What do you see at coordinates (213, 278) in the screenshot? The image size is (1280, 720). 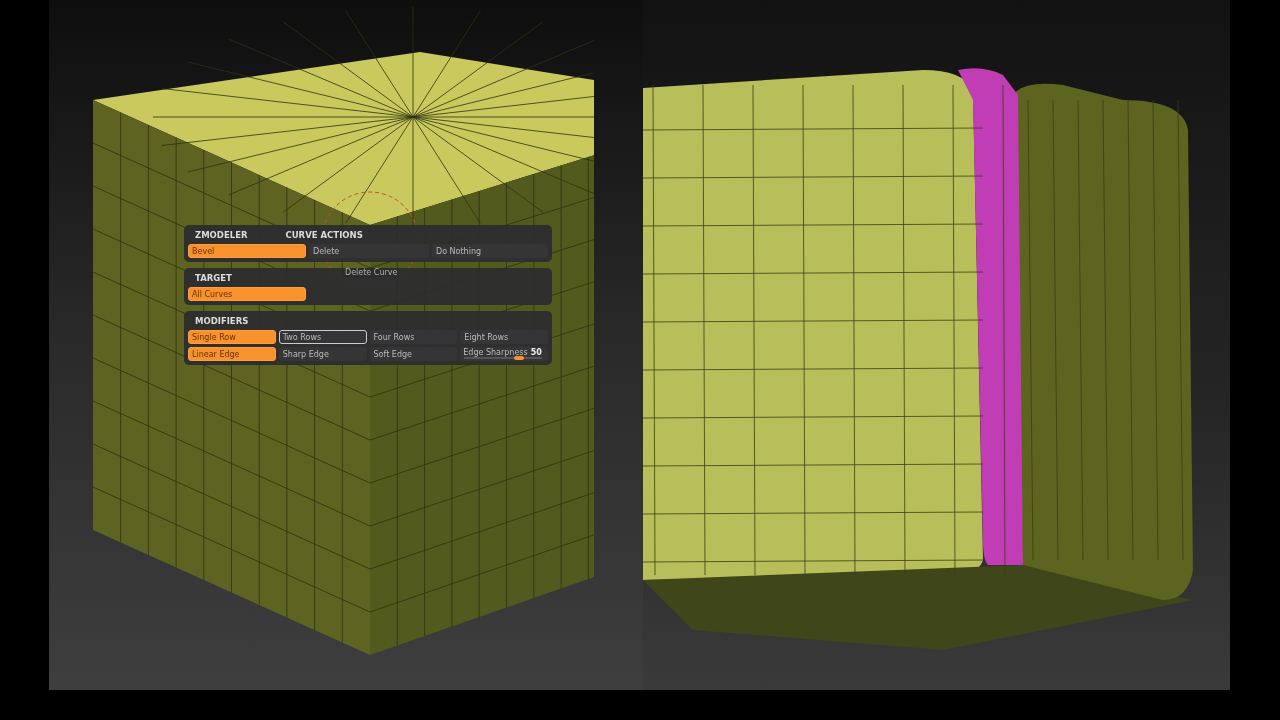 I see `section-title: TARGET` at bounding box center [213, 278].